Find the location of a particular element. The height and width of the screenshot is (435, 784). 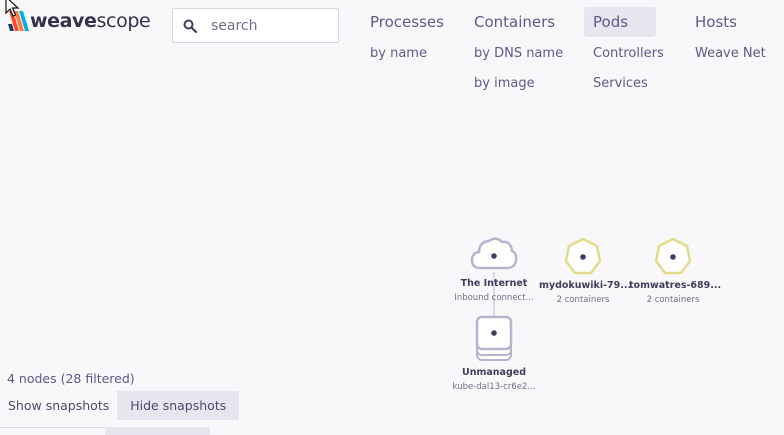

weavescope-logo: weavescope is located at coordinates (79, 21).